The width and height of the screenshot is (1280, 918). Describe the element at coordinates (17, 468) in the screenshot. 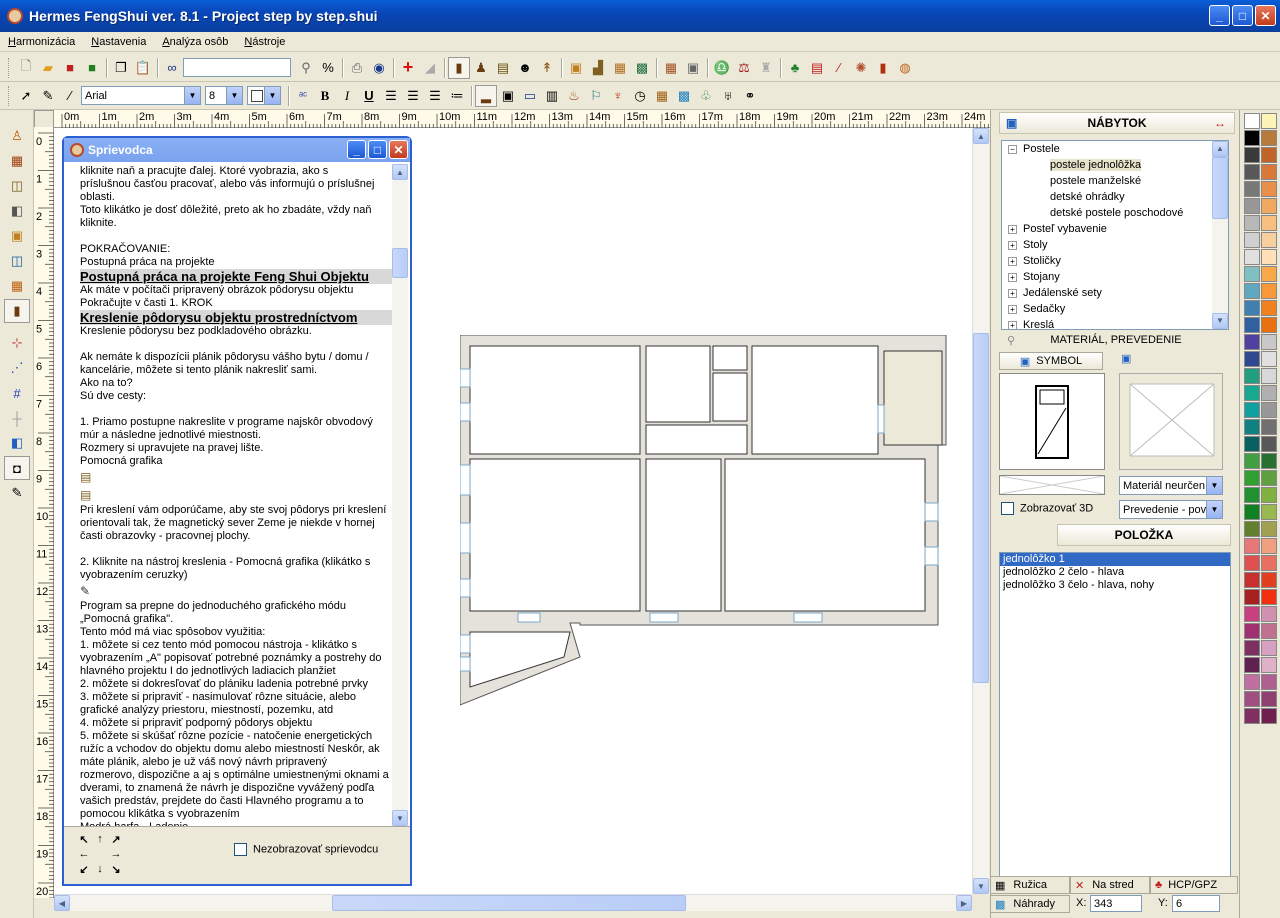

I see `shield-tool-icon: ◘` at that location.